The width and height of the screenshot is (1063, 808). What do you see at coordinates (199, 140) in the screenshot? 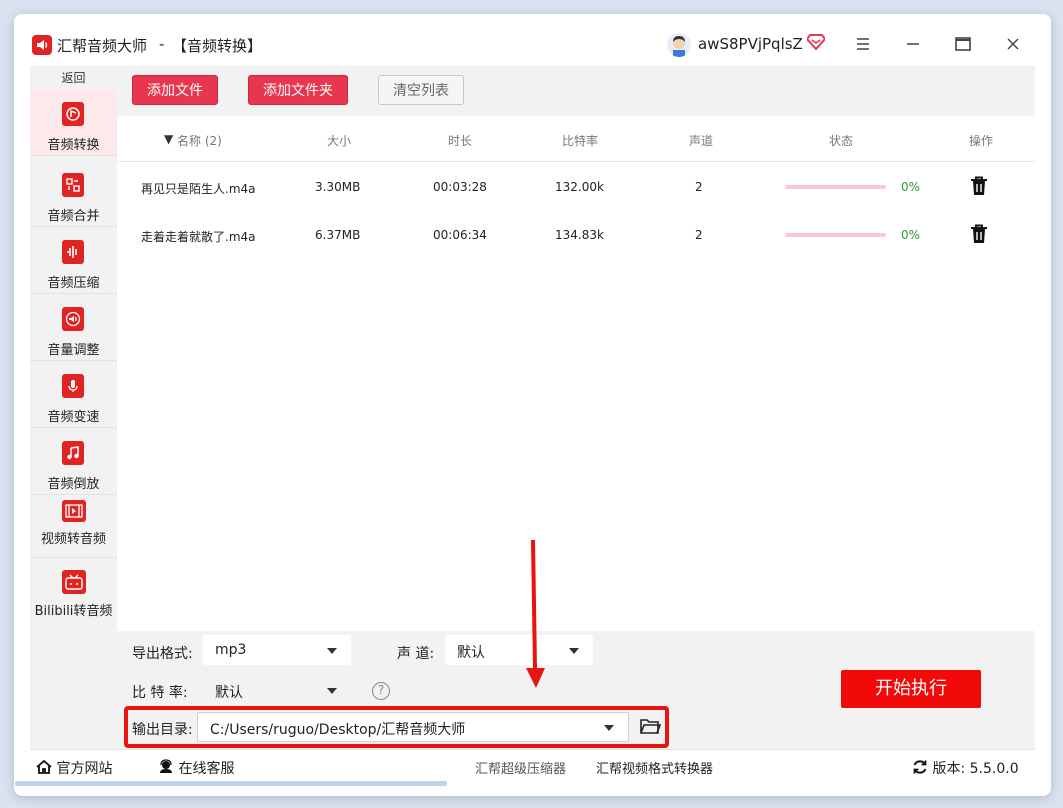
I see `col-name: 名称 (2)` at bounding box center [199, 140].